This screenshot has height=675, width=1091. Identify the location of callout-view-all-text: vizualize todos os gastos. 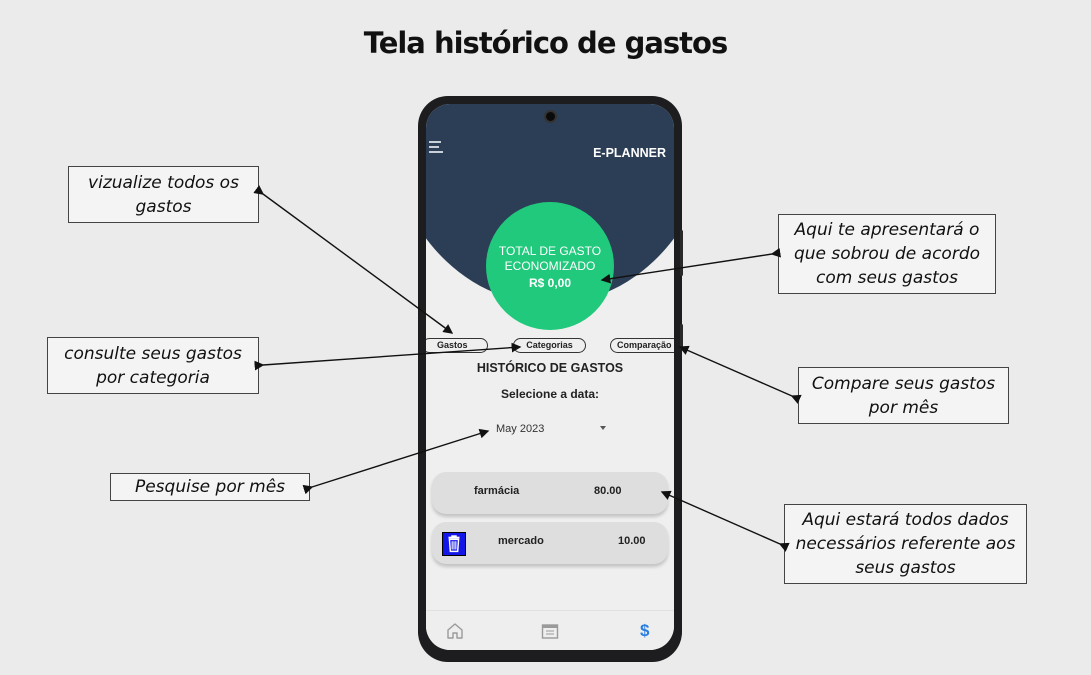
(163, 194).